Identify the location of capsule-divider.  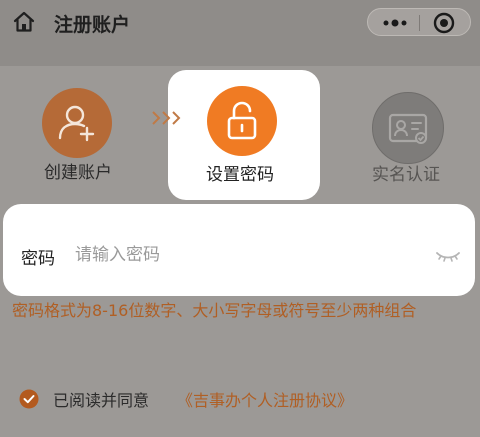
(419, 23).